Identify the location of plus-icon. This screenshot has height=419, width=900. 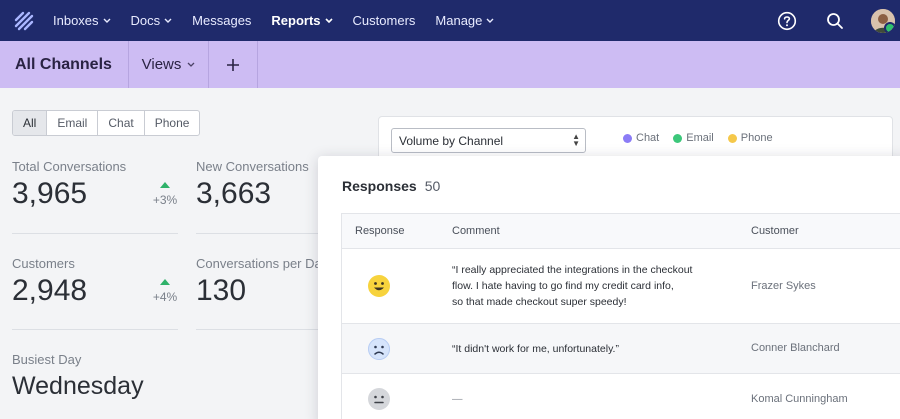
(233, 64).